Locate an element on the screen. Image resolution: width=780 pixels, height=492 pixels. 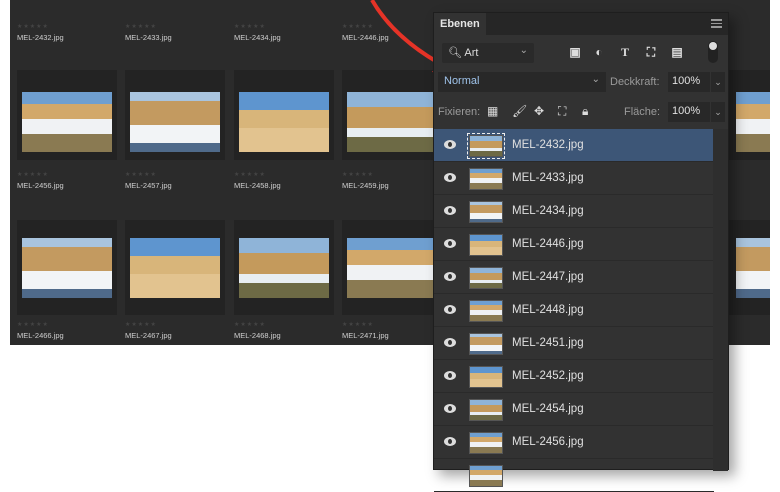
layer-row: MEL-2452.jpg is located at coordinates (574, 376).